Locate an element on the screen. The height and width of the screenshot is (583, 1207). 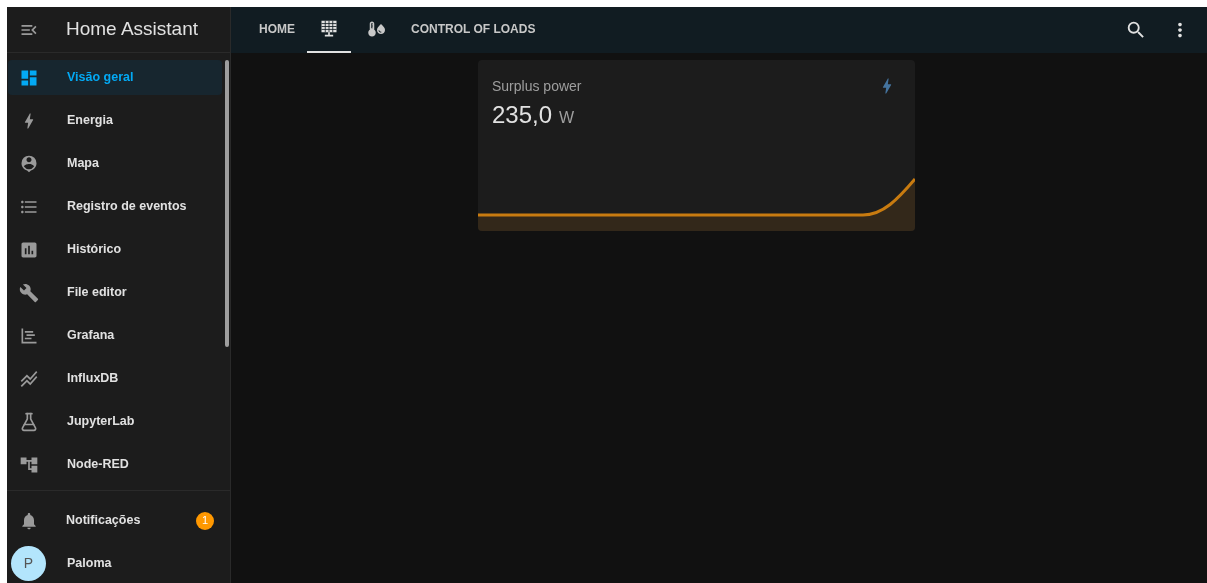
line-chart-icon is located at coordinates (29, 378).